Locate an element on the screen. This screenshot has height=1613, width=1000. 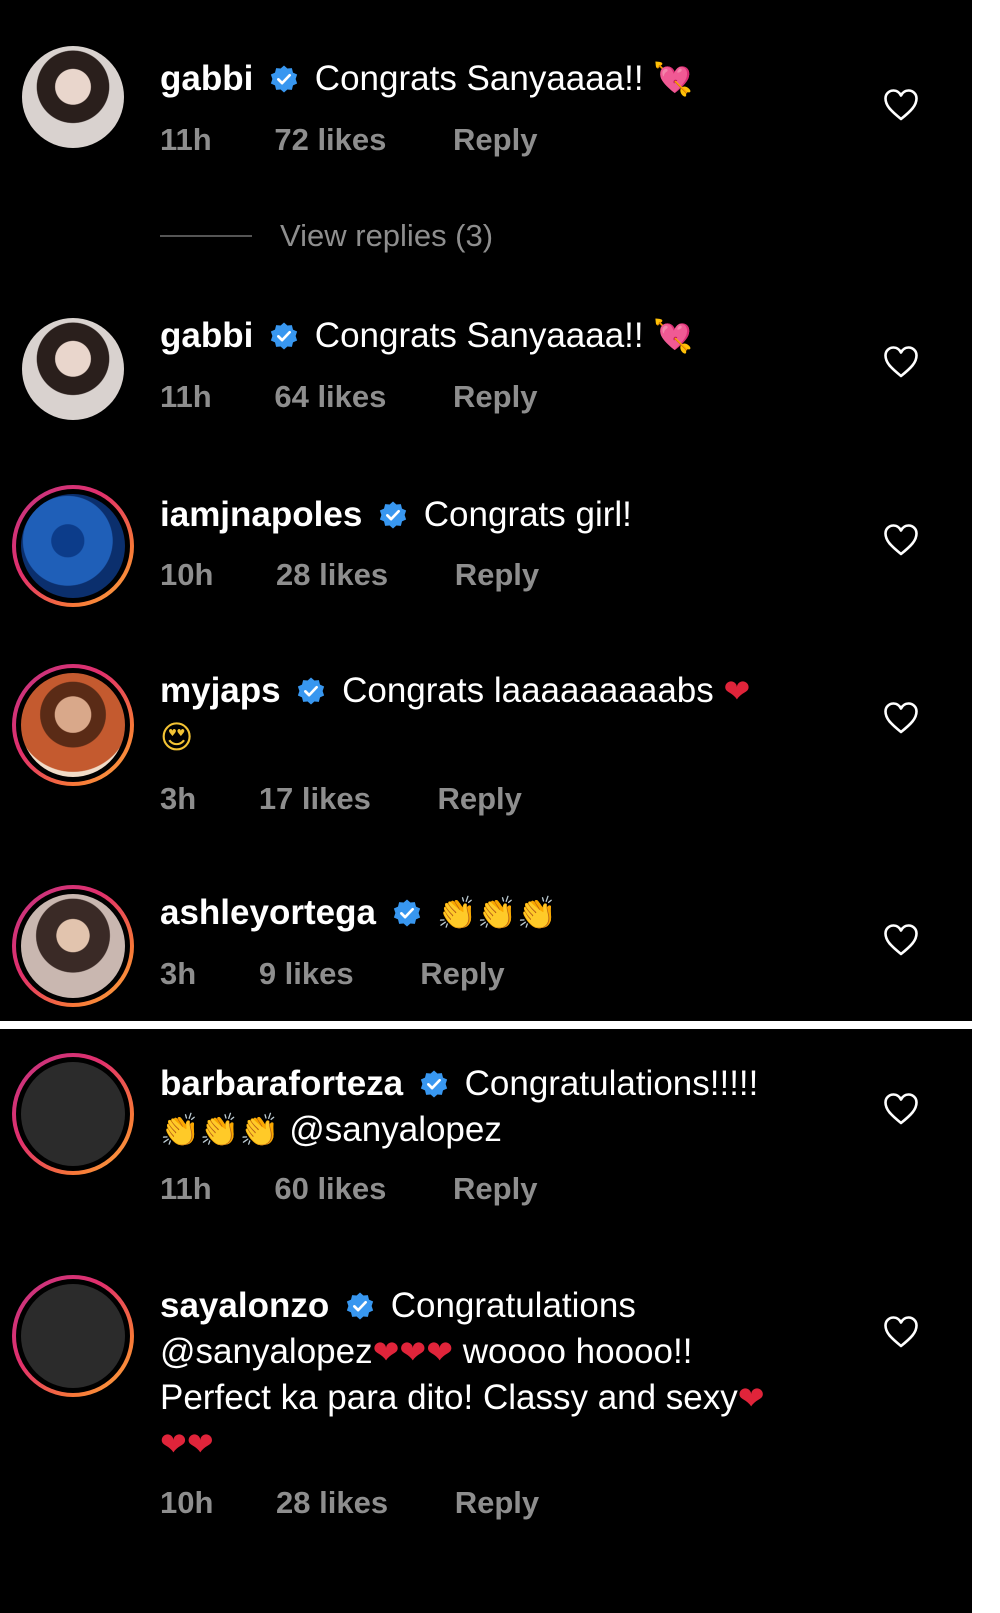
heart-eyes-emoji: 😍 is located at coordinates (177, 737).